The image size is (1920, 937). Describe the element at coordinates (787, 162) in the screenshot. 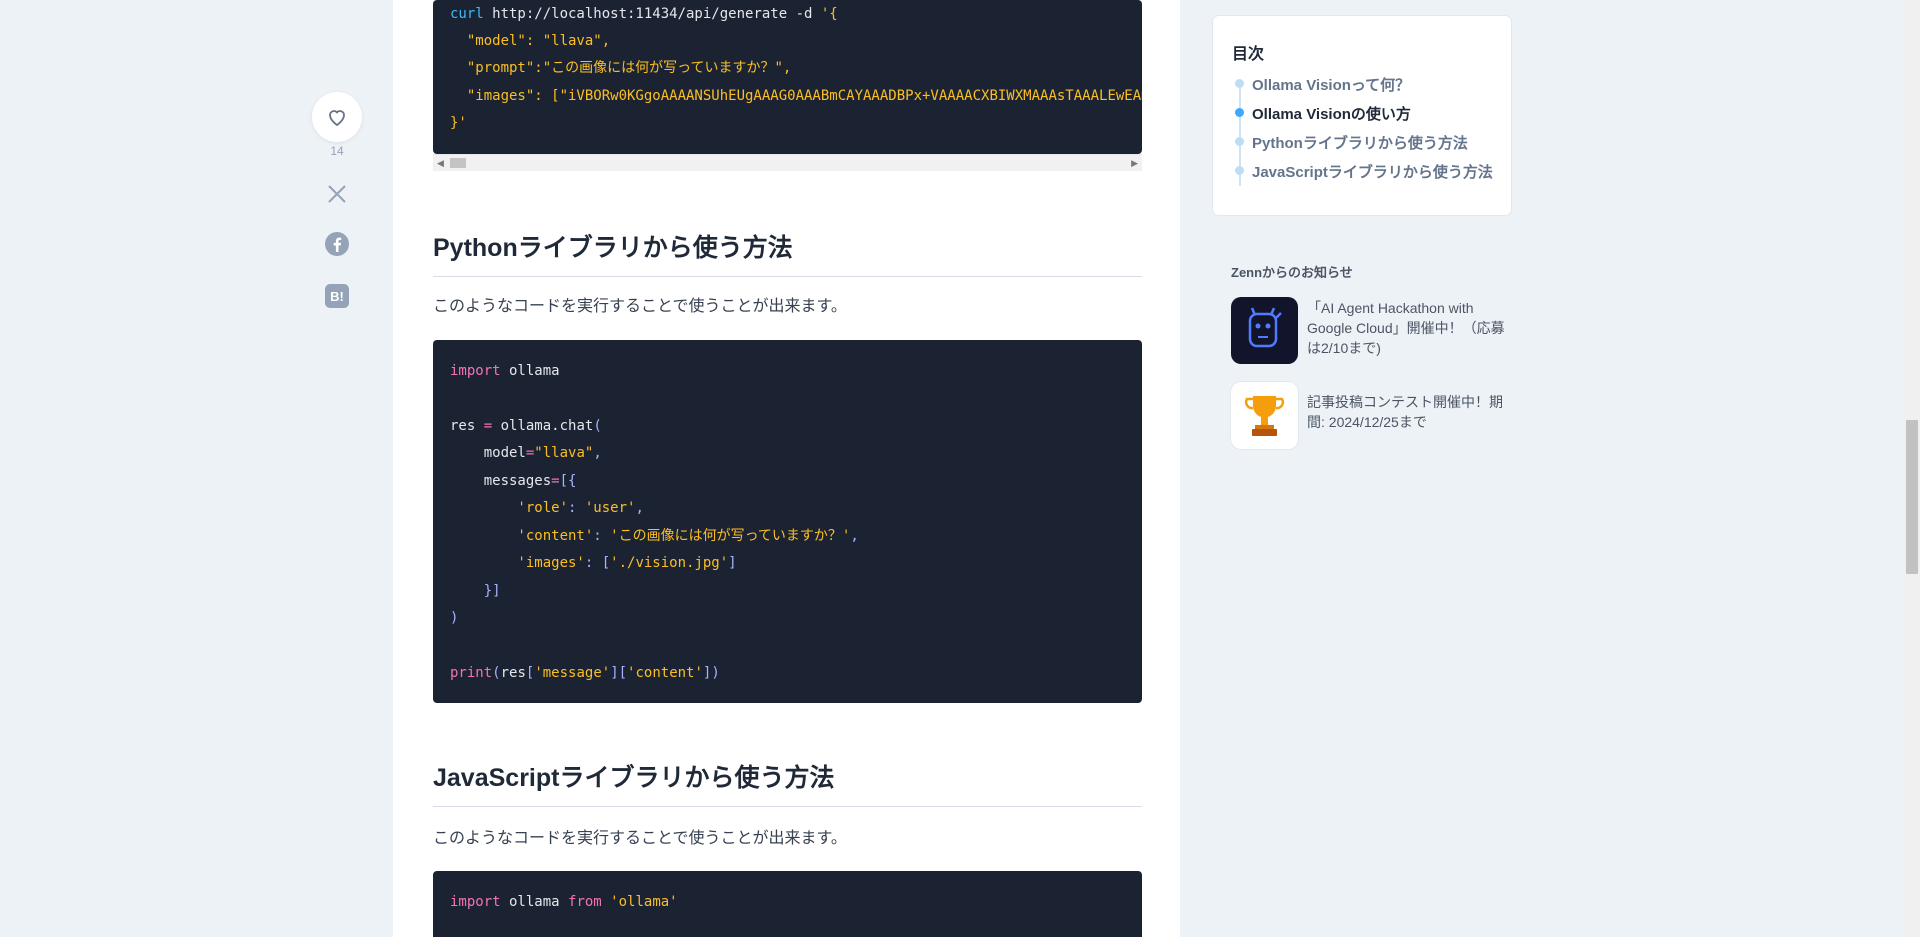

I see `code-horizontal-scrollbar: ◀ ▶` at that location.